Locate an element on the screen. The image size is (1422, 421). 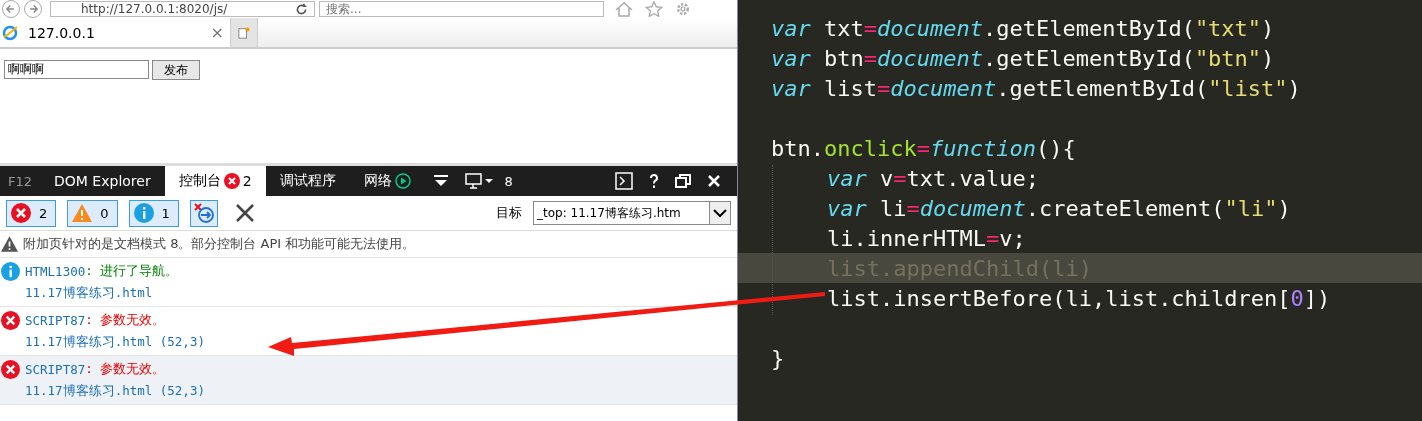
clear-on-navigate-button is located at coordinates (203, 213).